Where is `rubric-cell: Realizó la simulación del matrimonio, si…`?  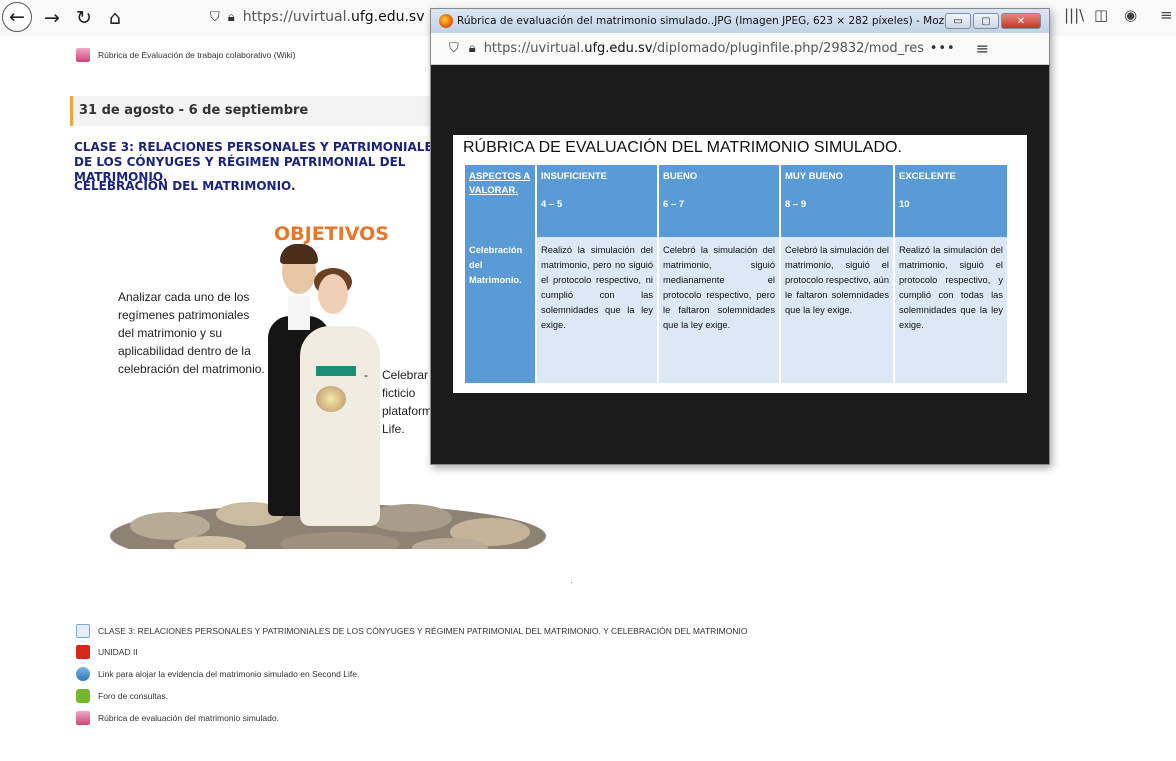
rubric-cell: Realizó la simulación del matrimonio, si… is located at coordinates (951, 310).